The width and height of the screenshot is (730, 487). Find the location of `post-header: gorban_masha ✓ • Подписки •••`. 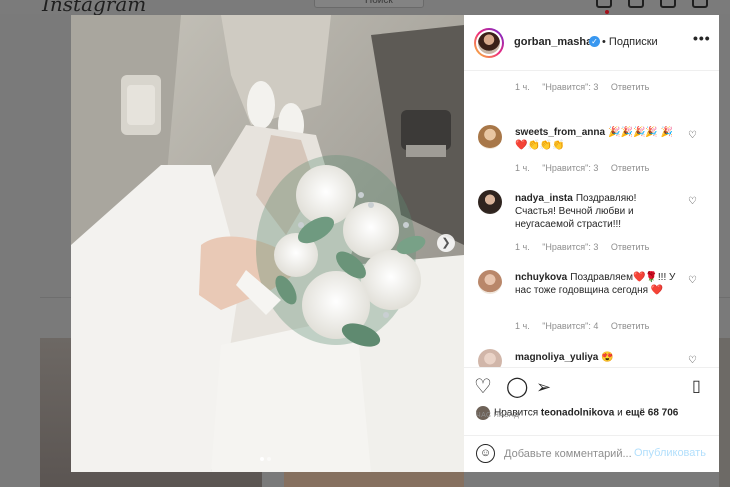

post-header: gorban_masha ✓ • Подписки ••• is located at coordinates (591, 43).